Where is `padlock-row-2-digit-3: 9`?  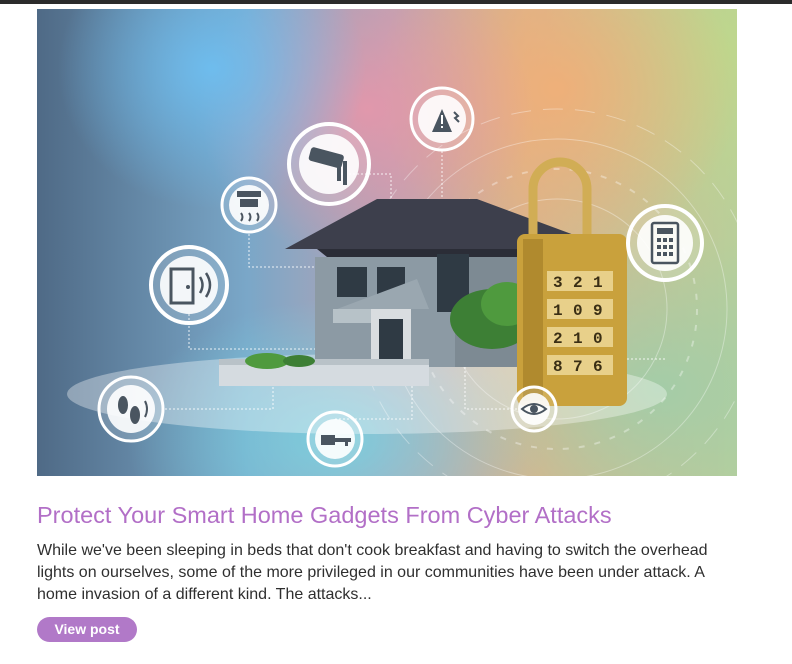
padlock-row-2-digit-3: 9 is located at coordinates (598, 311).